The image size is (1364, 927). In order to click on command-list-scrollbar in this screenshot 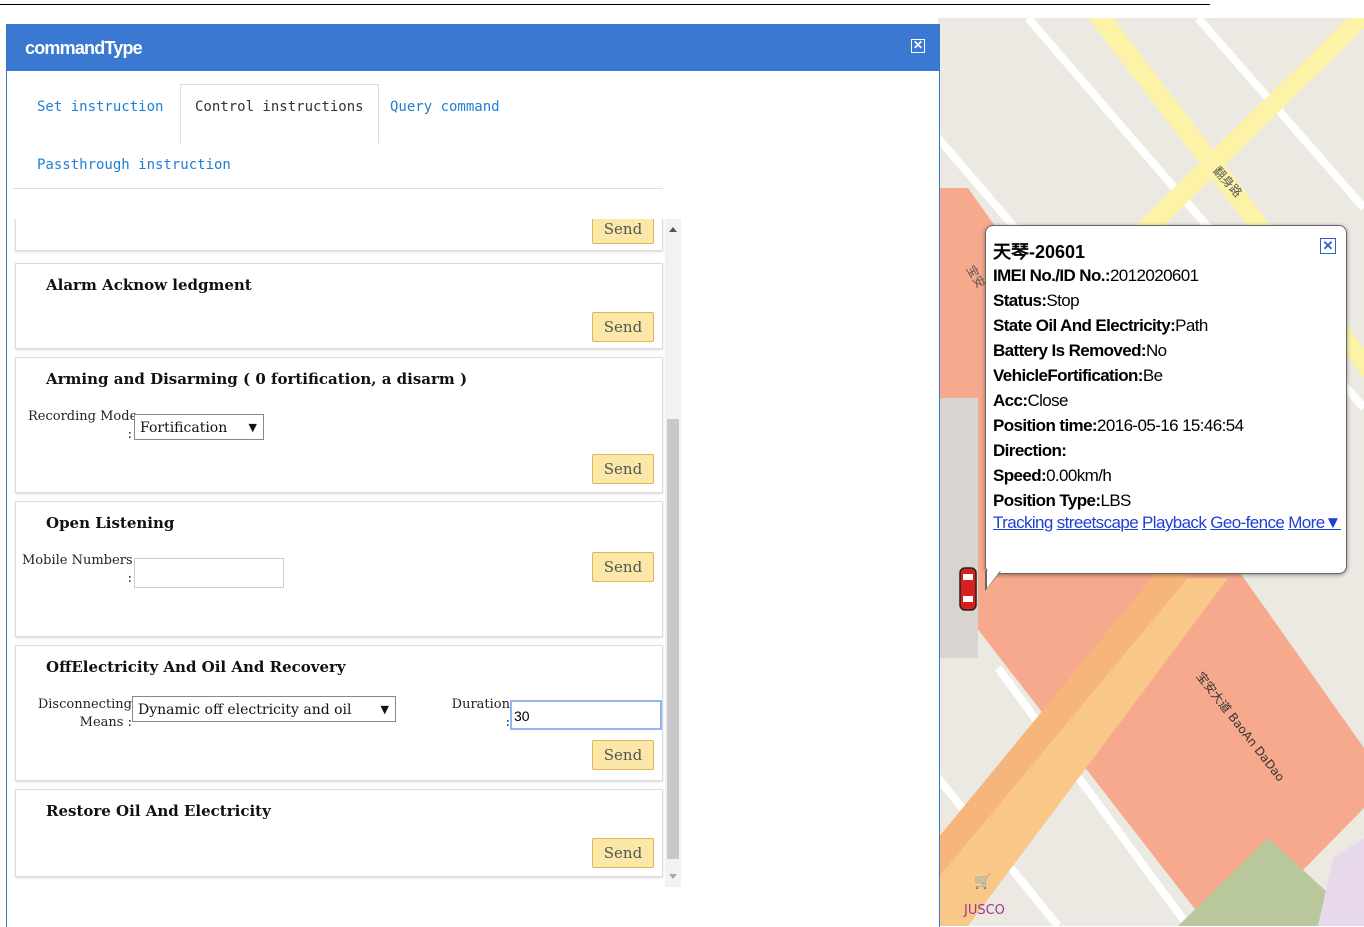, I will do `click(673, 553)`.